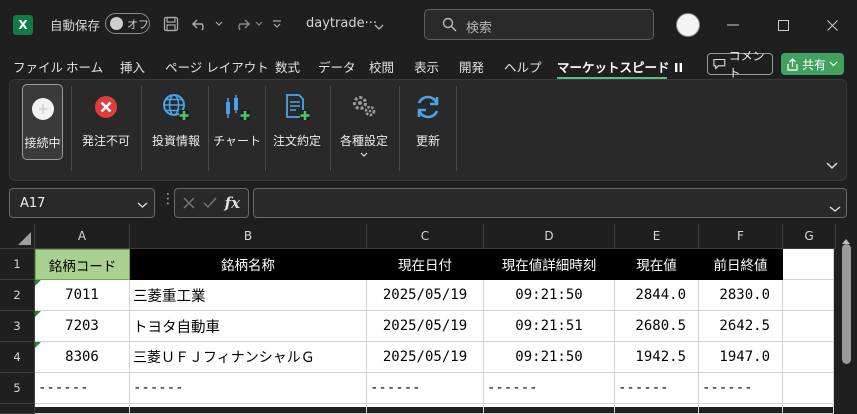 Image resolution: width=857 pixels, height=414 pixels. Describe the element at coordinates (549, 264) in the screenshot. I see `cell-d1: 現在値詳細時刻` at that location.